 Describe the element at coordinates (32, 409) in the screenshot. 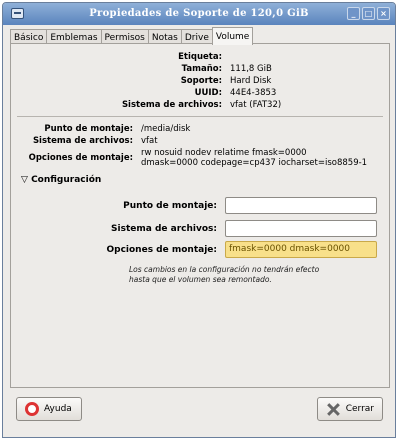

I see `lifebuoy-icon` at that location.